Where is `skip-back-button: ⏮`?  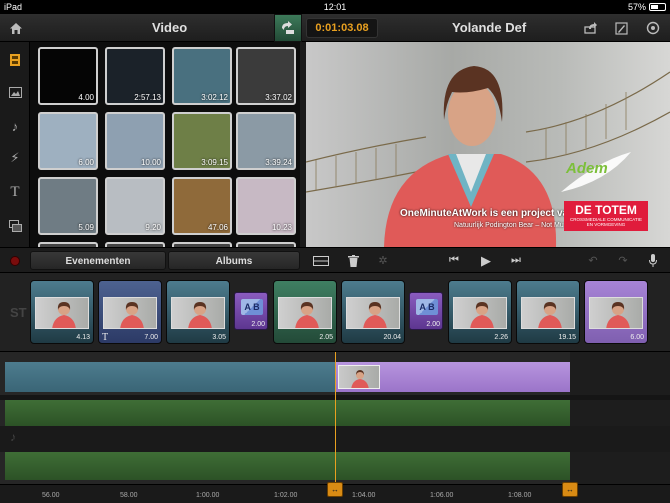 skip-back-button: ⏮ is located at coordinates (454, 260).